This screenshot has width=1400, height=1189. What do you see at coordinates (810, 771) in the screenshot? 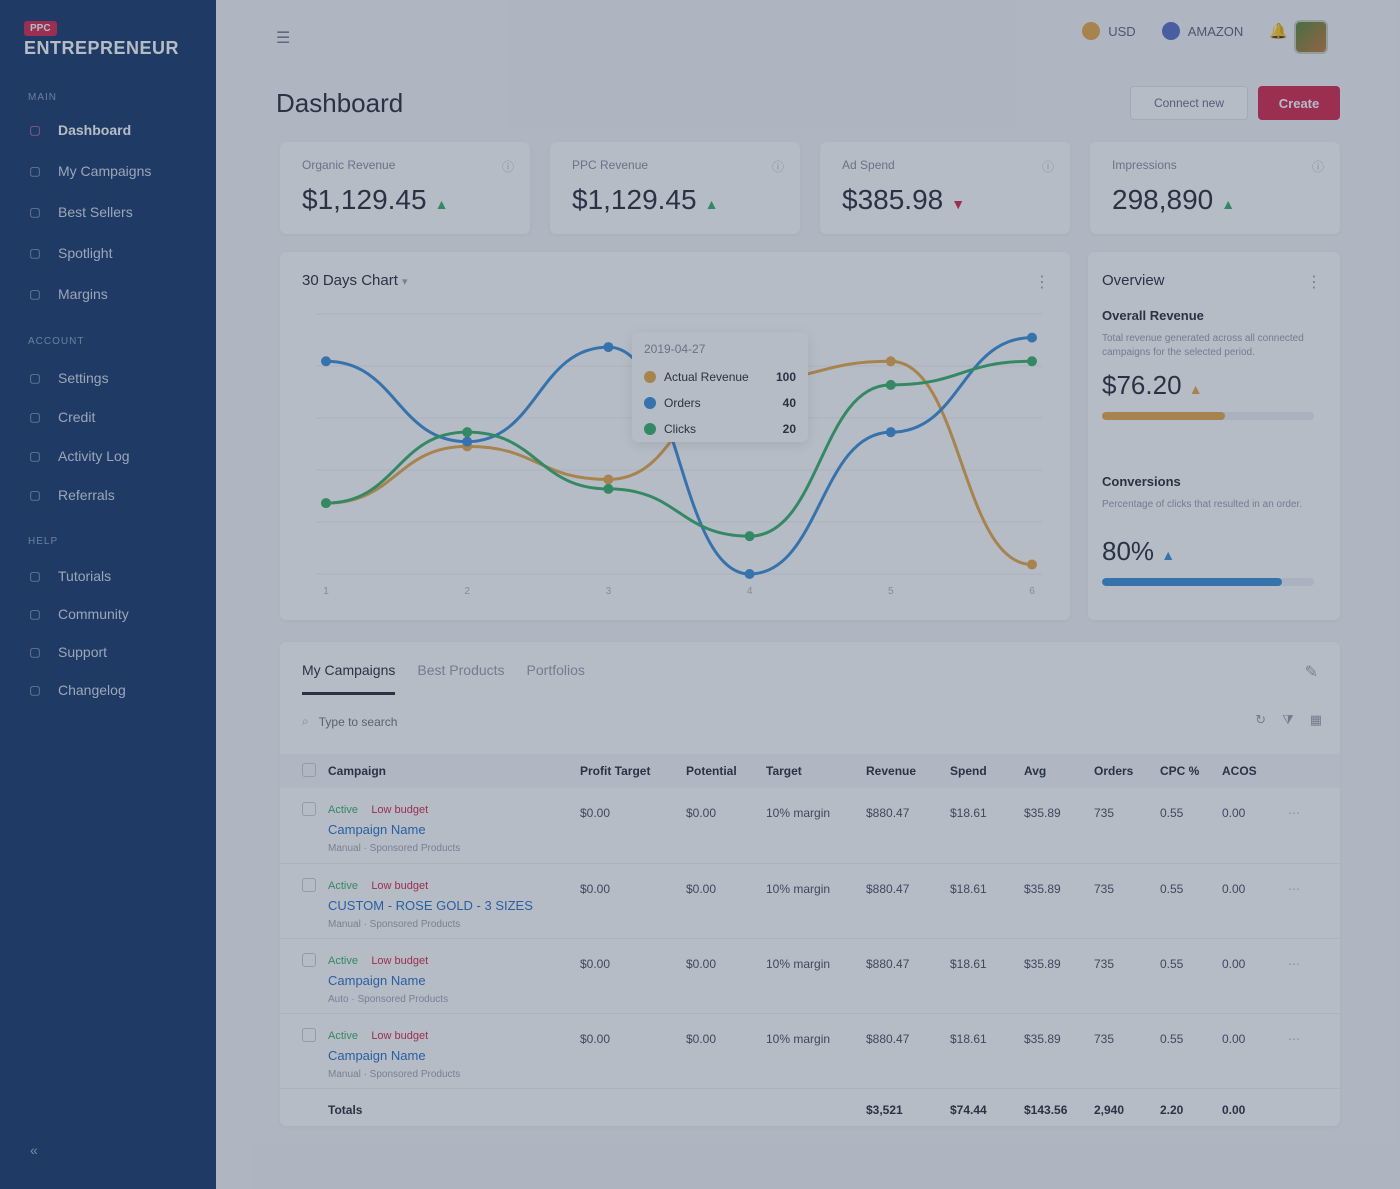
I see `column-header: Target` at bounding box center [810, 771].